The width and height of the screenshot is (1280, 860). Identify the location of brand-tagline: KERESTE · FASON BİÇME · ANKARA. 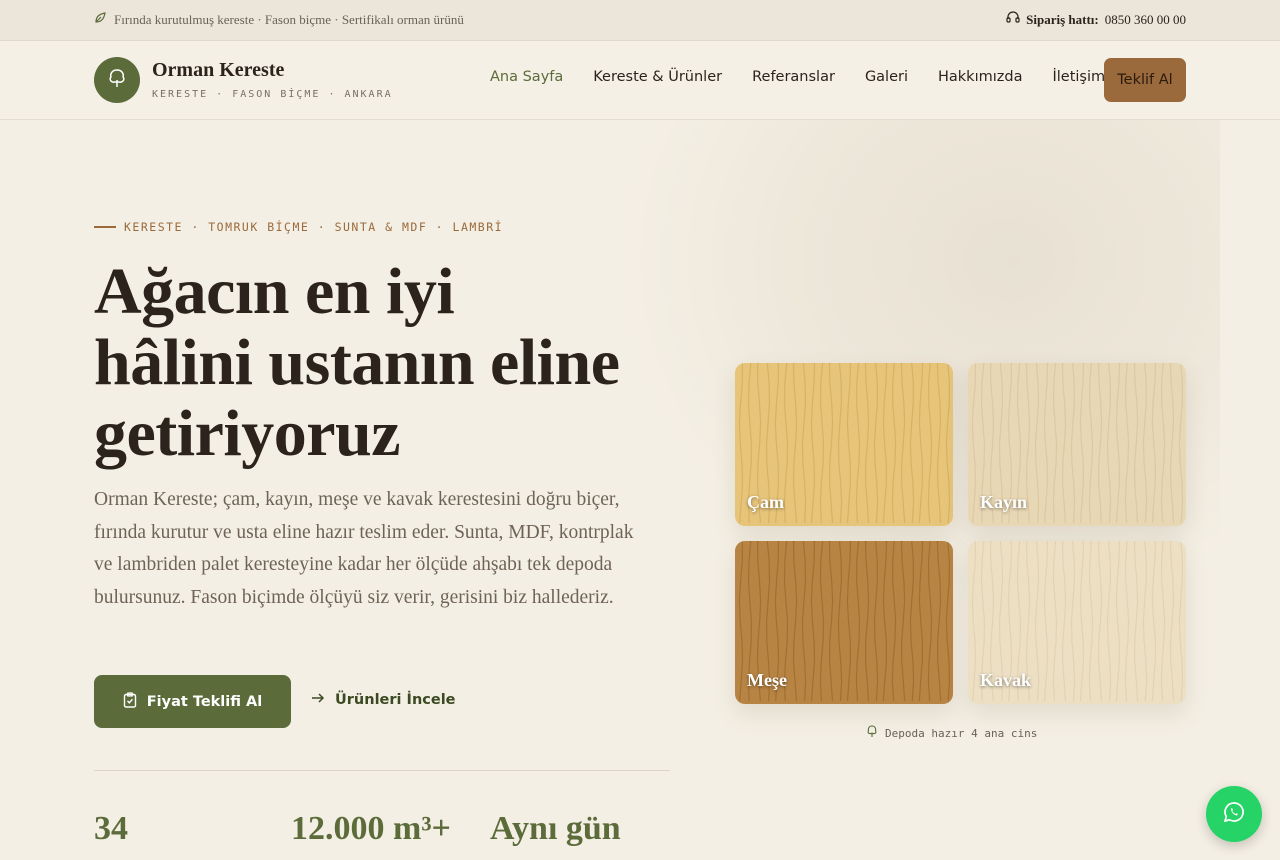
(272, 94).